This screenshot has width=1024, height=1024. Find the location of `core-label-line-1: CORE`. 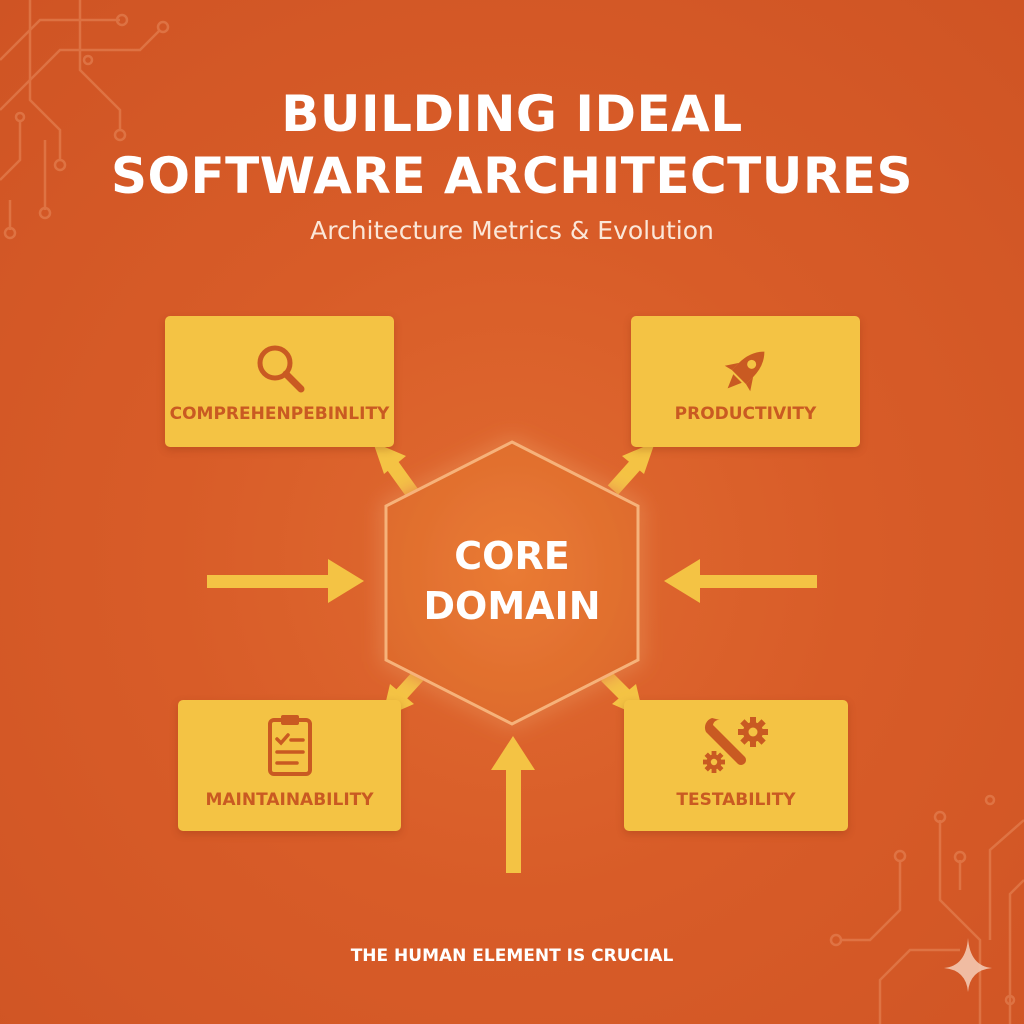

core-label-line-1: CORE is located at coordinates (512, 556).